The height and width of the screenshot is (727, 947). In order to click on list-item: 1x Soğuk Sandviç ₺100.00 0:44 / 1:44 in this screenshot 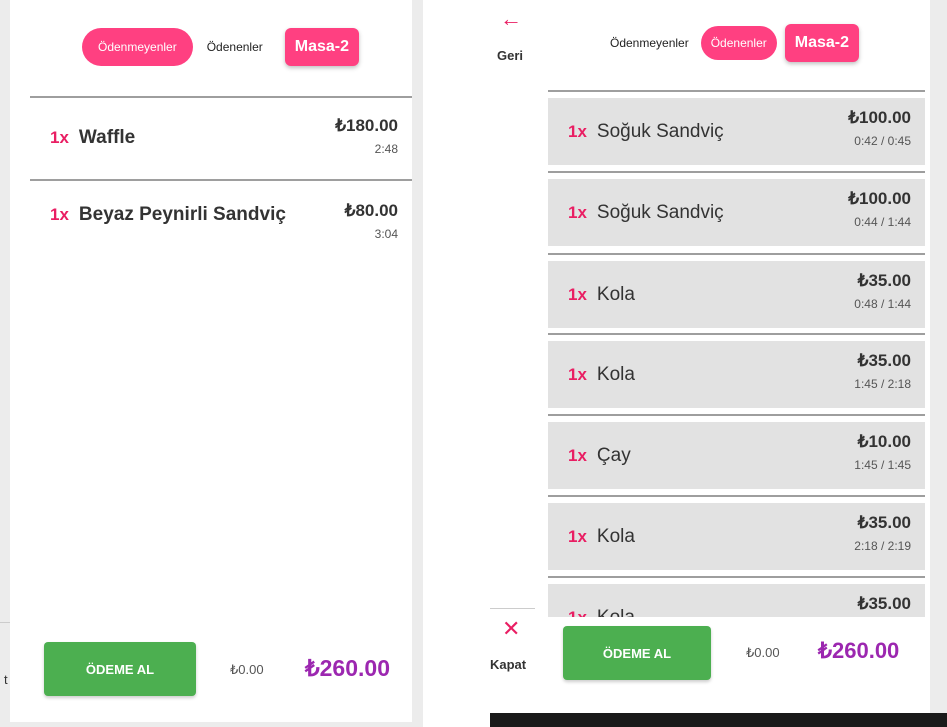, I will do `click(736, 212)`.